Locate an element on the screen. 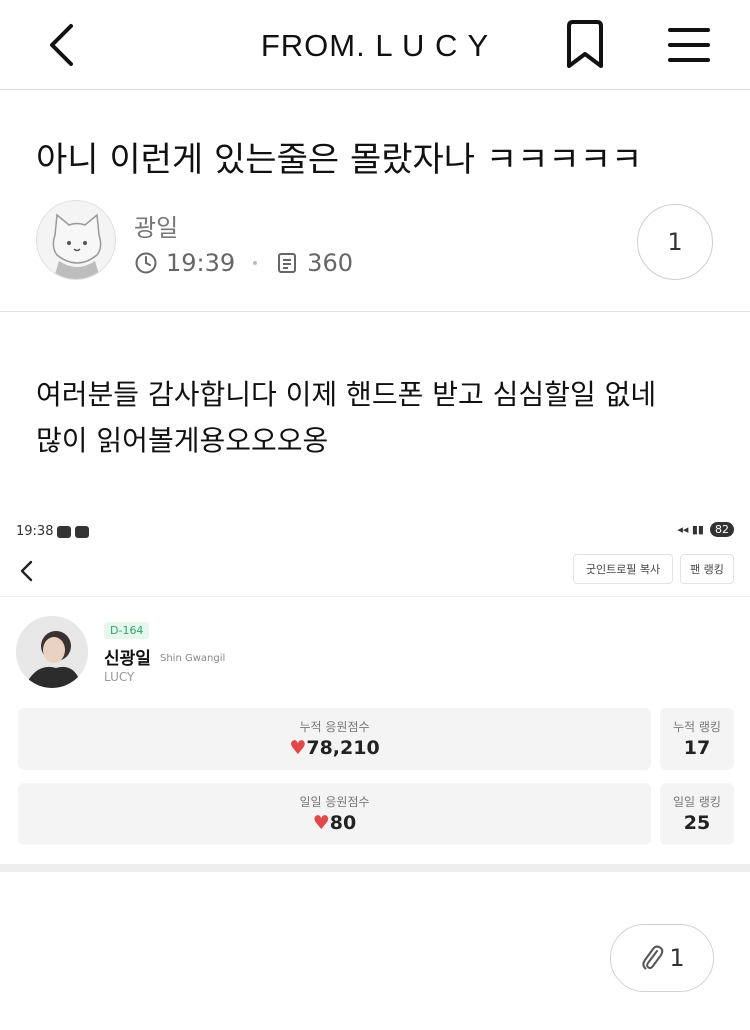  card-value: ♥80 is located at coordinates (334, 823).